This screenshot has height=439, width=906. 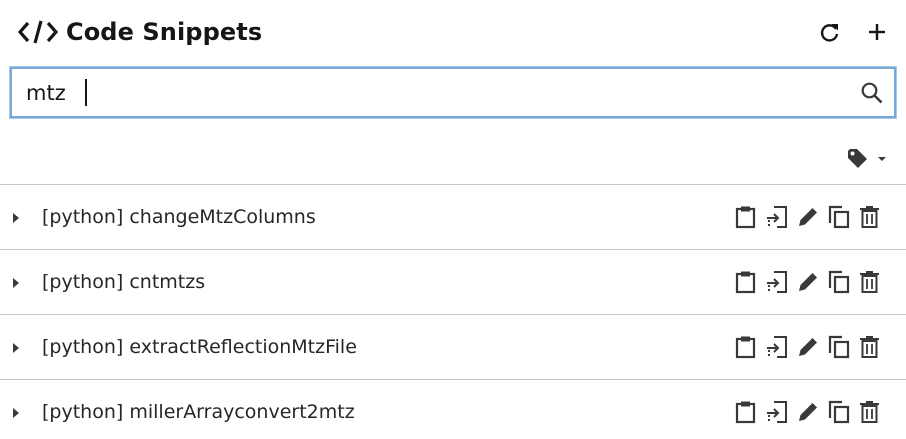 I want to click on filter-bar, so click(x=453, y=160).